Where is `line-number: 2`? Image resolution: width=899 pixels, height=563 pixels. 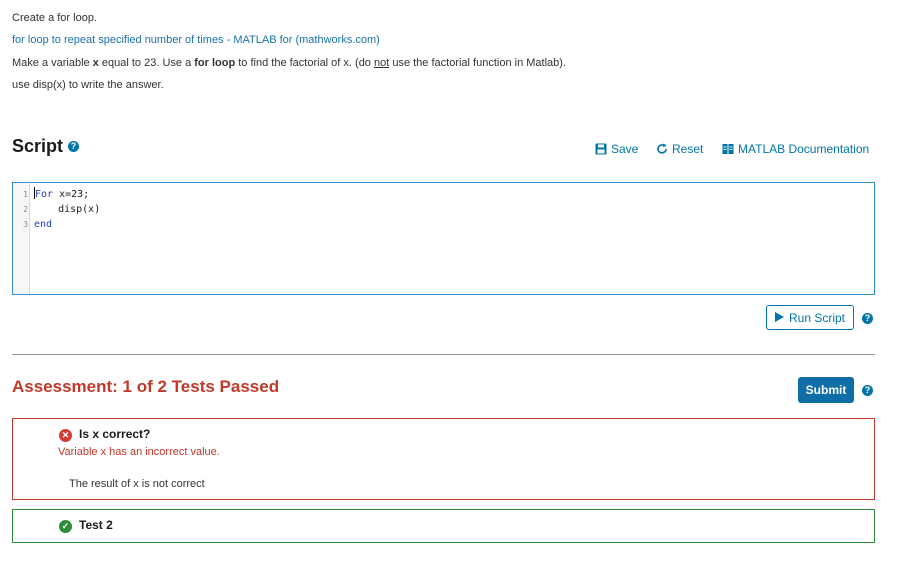 line-number: 2 is located at coordinates (25, 209).